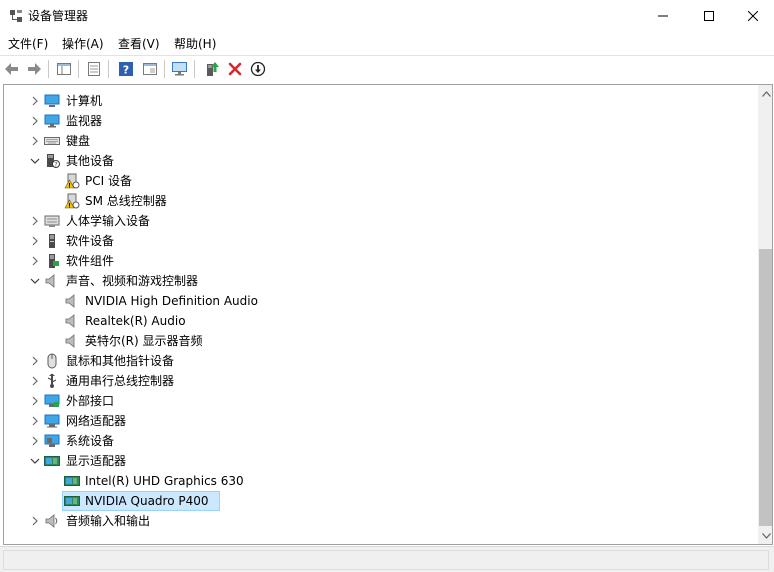 The image size is (774, 572). I want to click on disable-icon, so click(258, 69).